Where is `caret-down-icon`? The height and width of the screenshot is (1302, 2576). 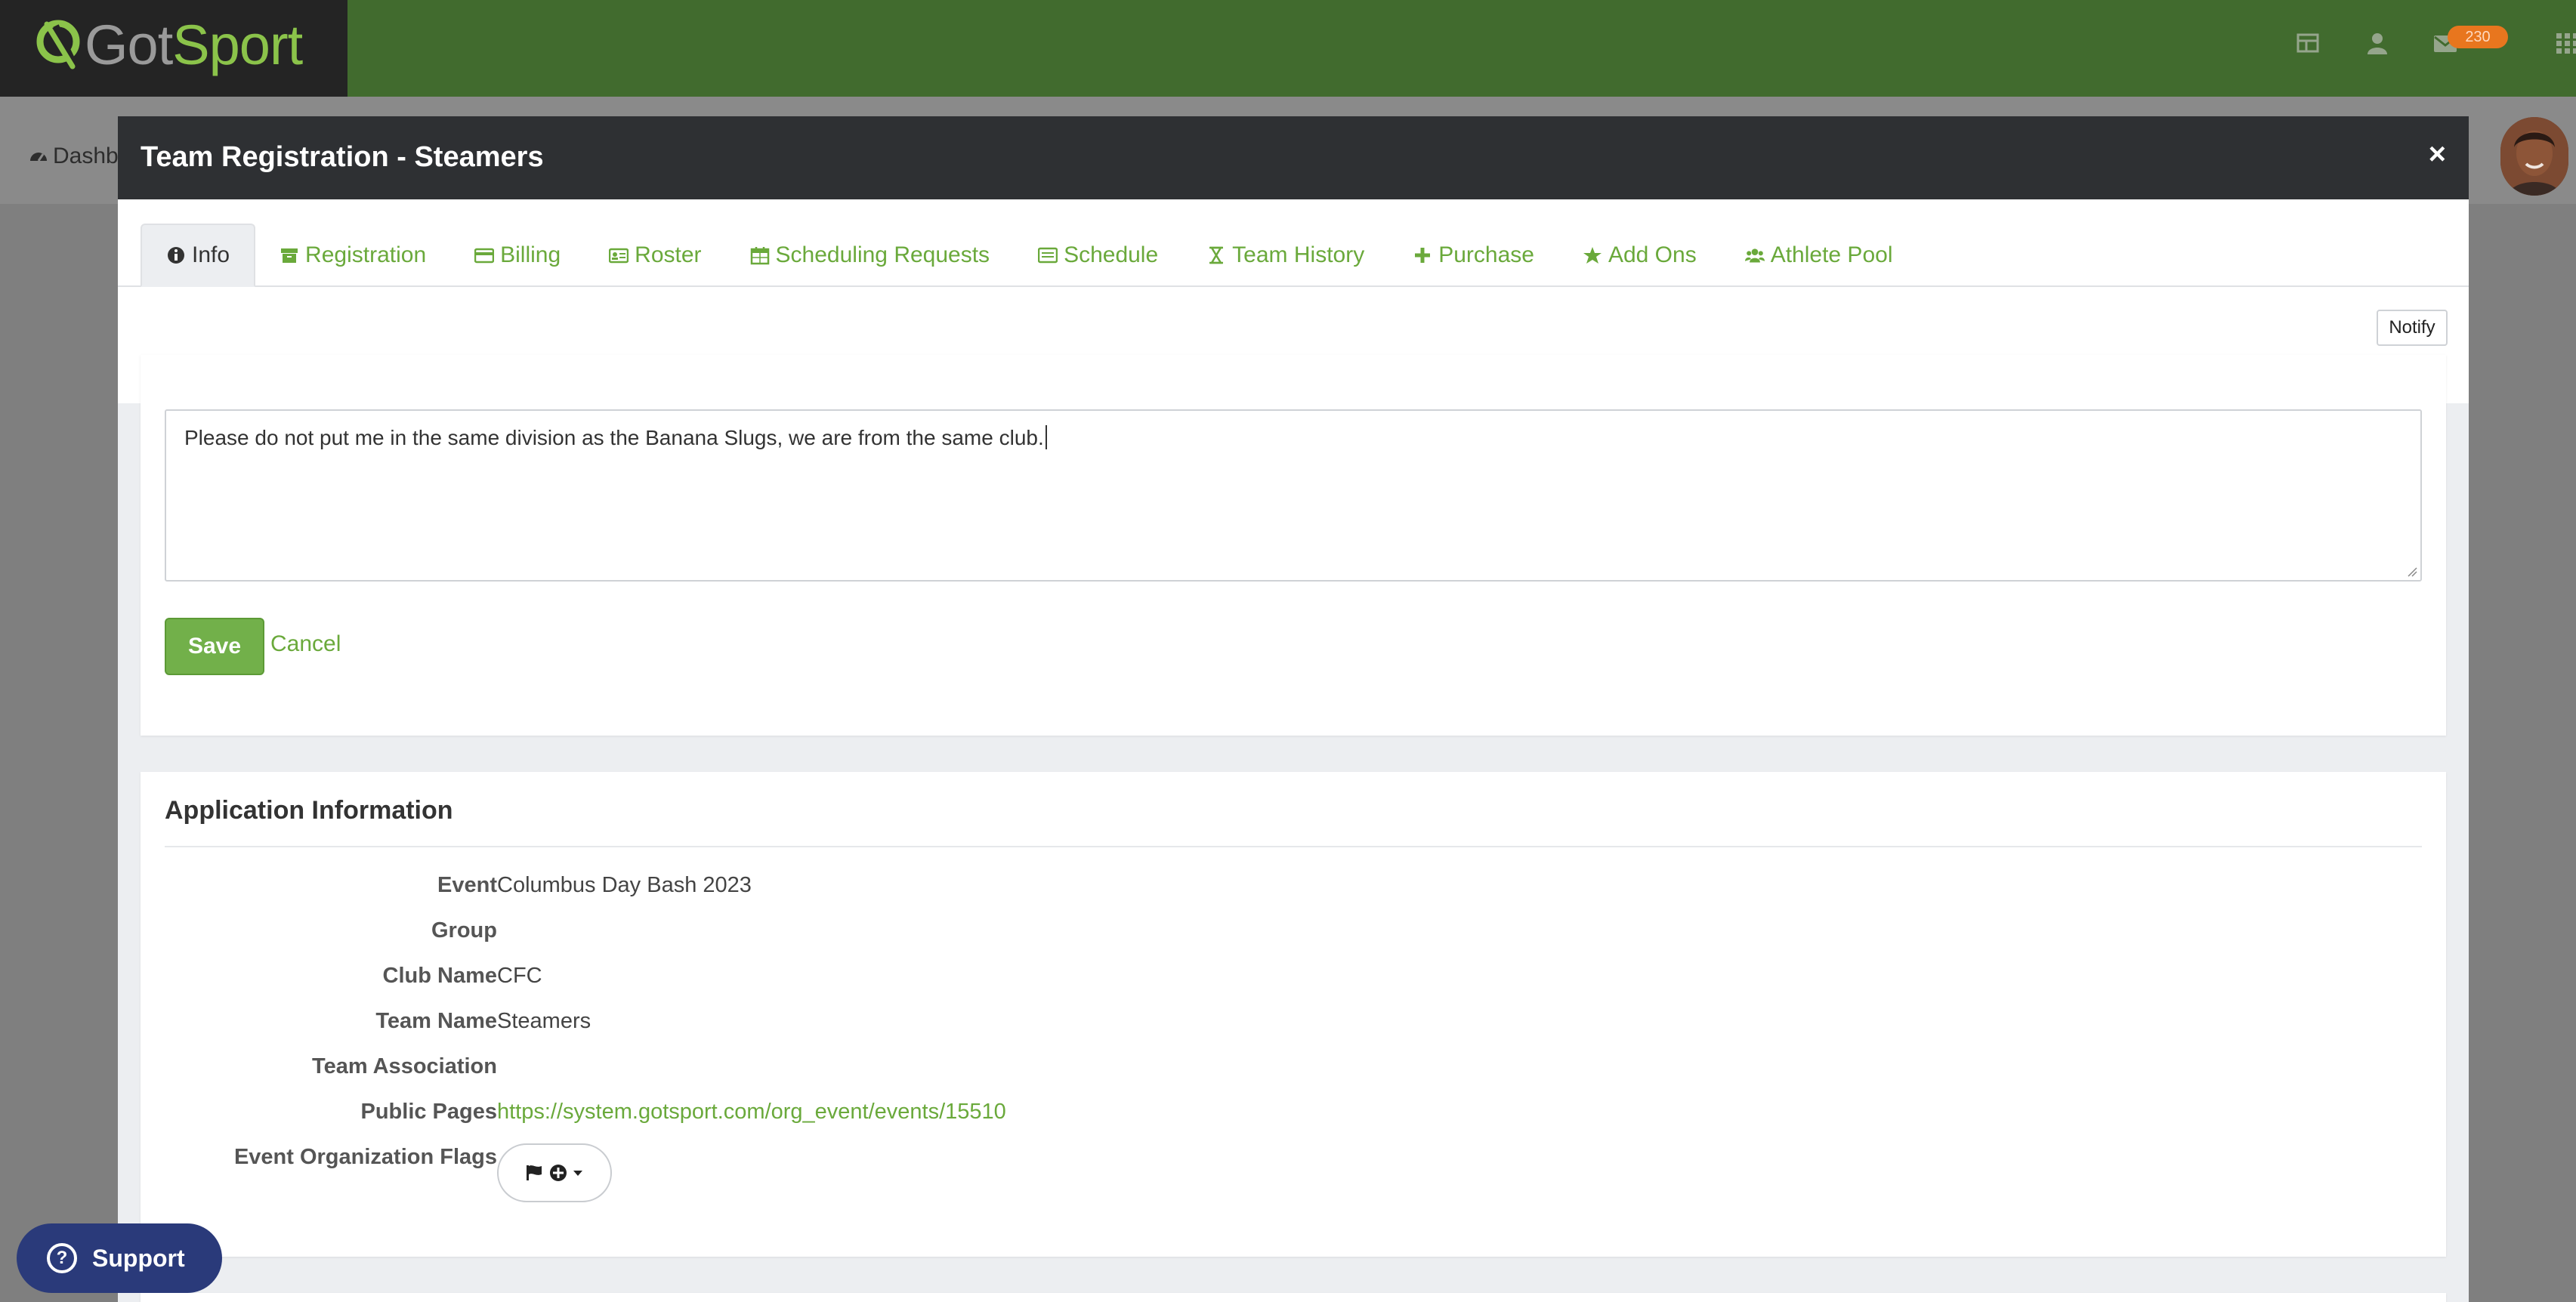
caret-down-icon is located at coordinates (577, 1173).